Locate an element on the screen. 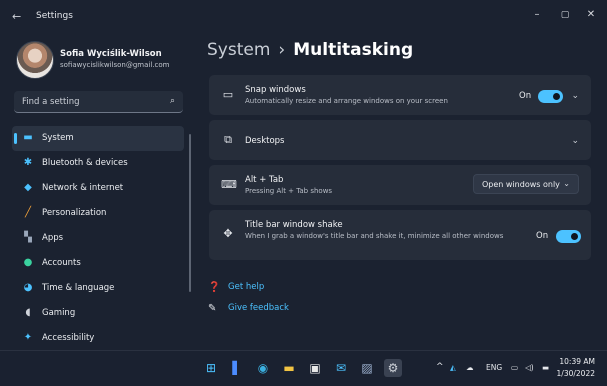 The width and height of the screenshot is (607, 386). shake-icon: ✥ is located at coordinates (228, 233).